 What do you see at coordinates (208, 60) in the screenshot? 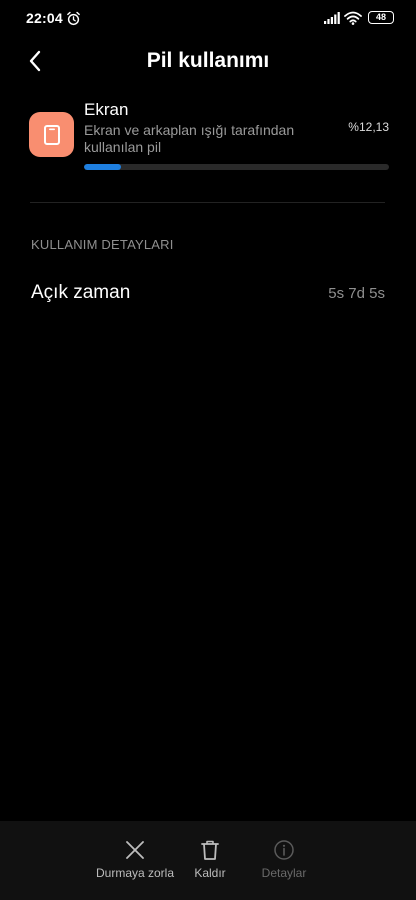
I see `page-title: Pil kullanımı` at bounding box center [208, 60].